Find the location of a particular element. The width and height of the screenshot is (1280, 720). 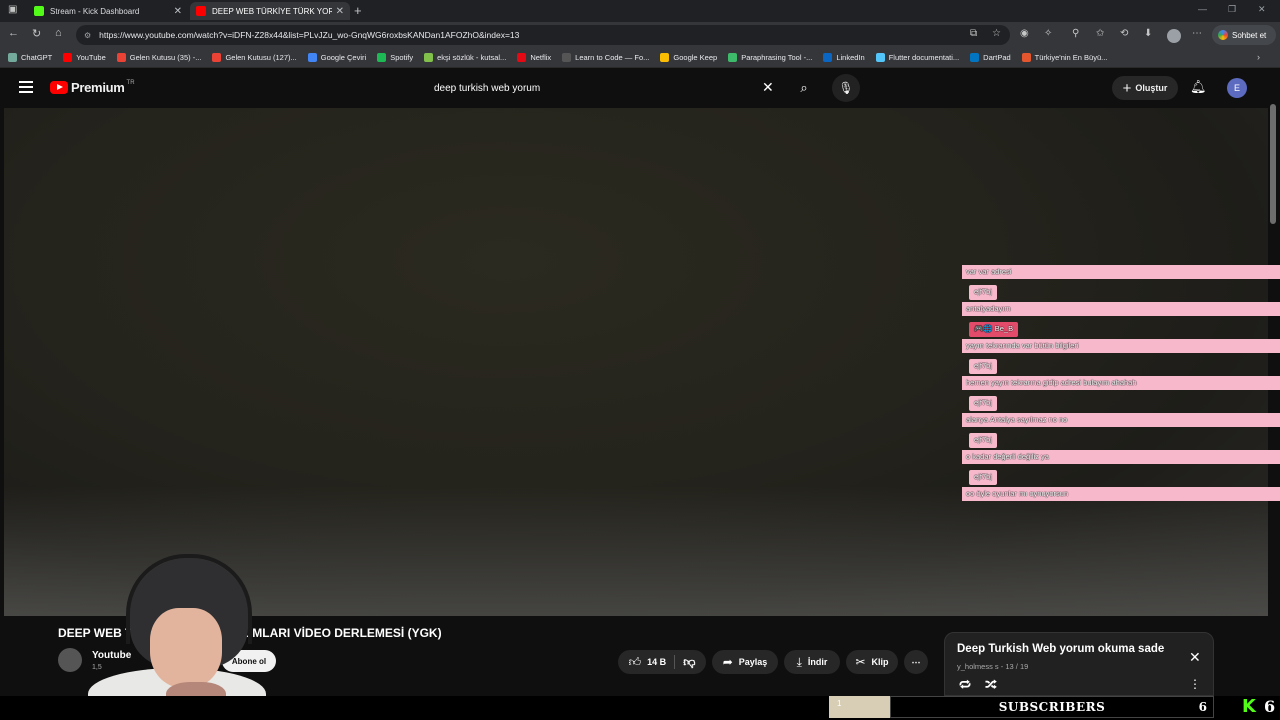

goal-current: 1 is located at coordinates (839, 703).